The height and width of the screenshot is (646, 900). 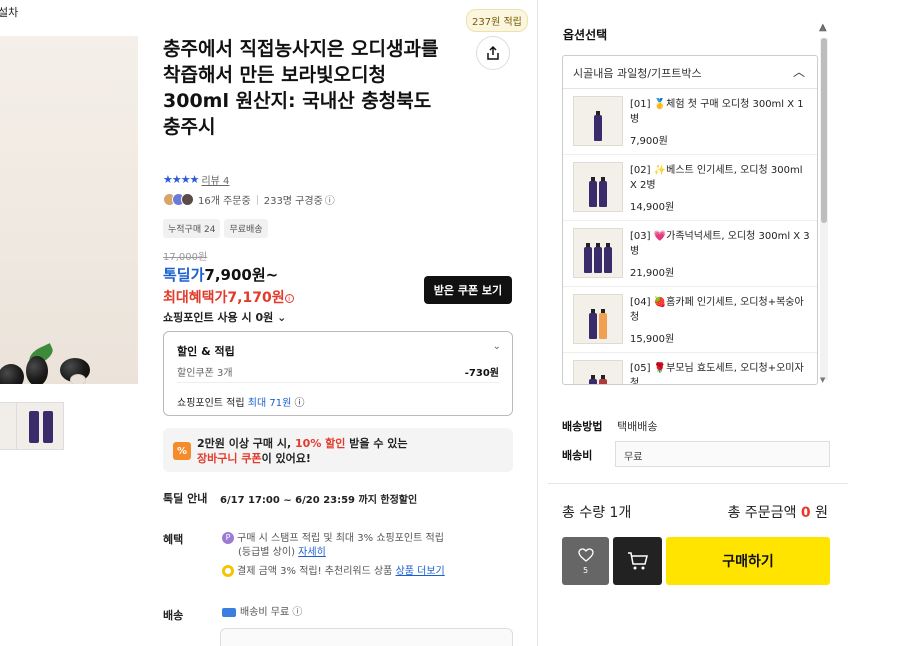 I want to click on option-item-04: [04] 🍓홈카페 인기세트, 오디청+복숭아청 15,900원, so click(x=690, y=320).